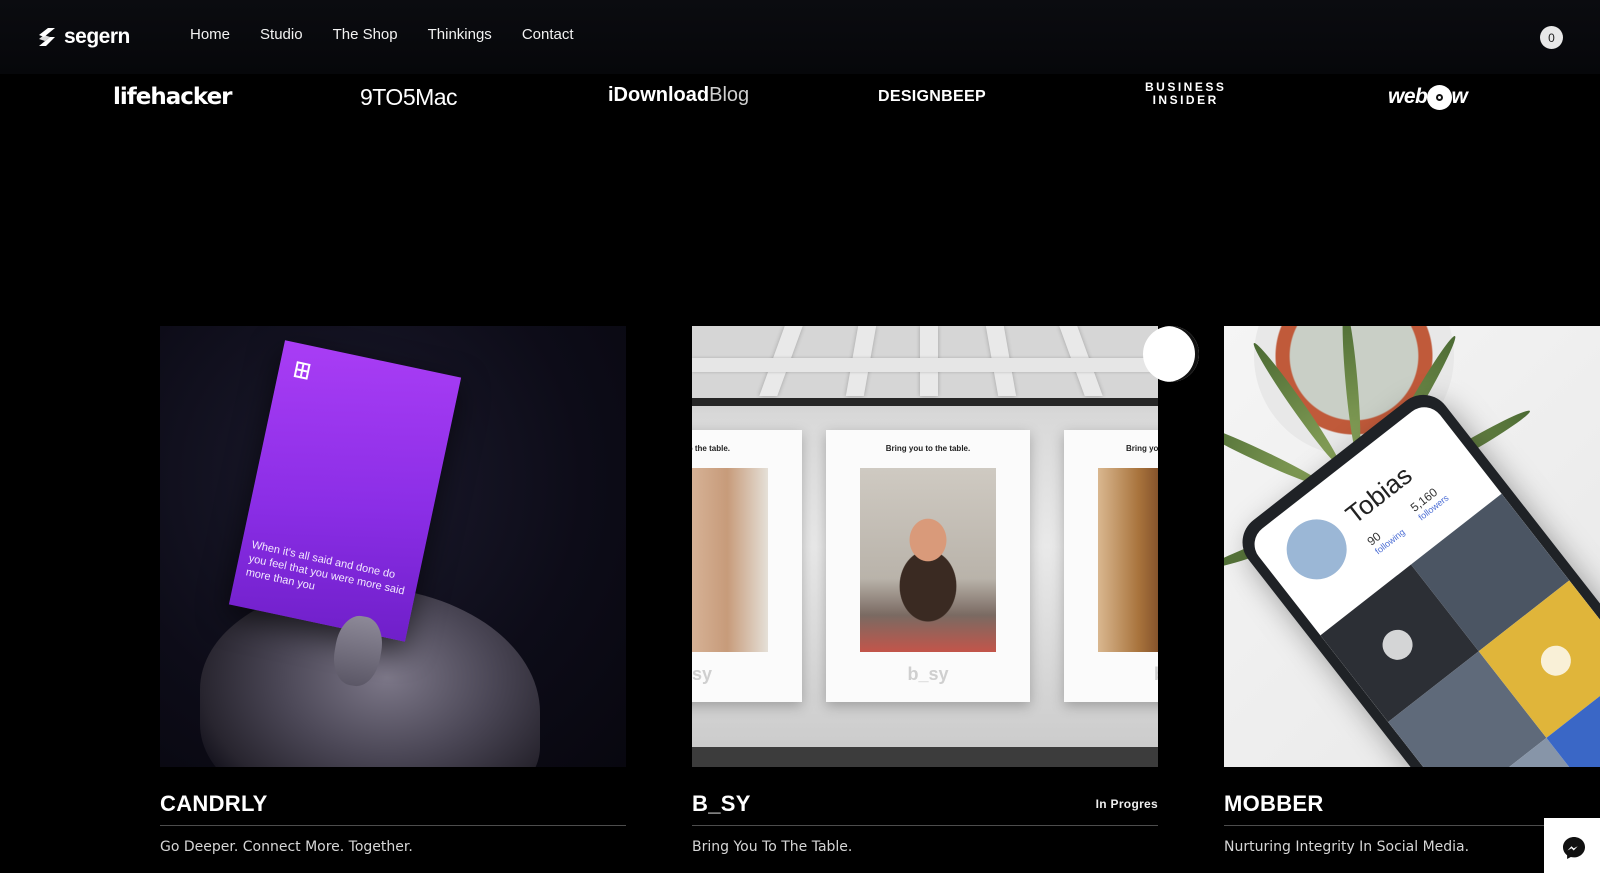 The width and height of the screenshot is (1600, 873). I want to click on nav-thinkings: Thinkings, so click(460, 34).